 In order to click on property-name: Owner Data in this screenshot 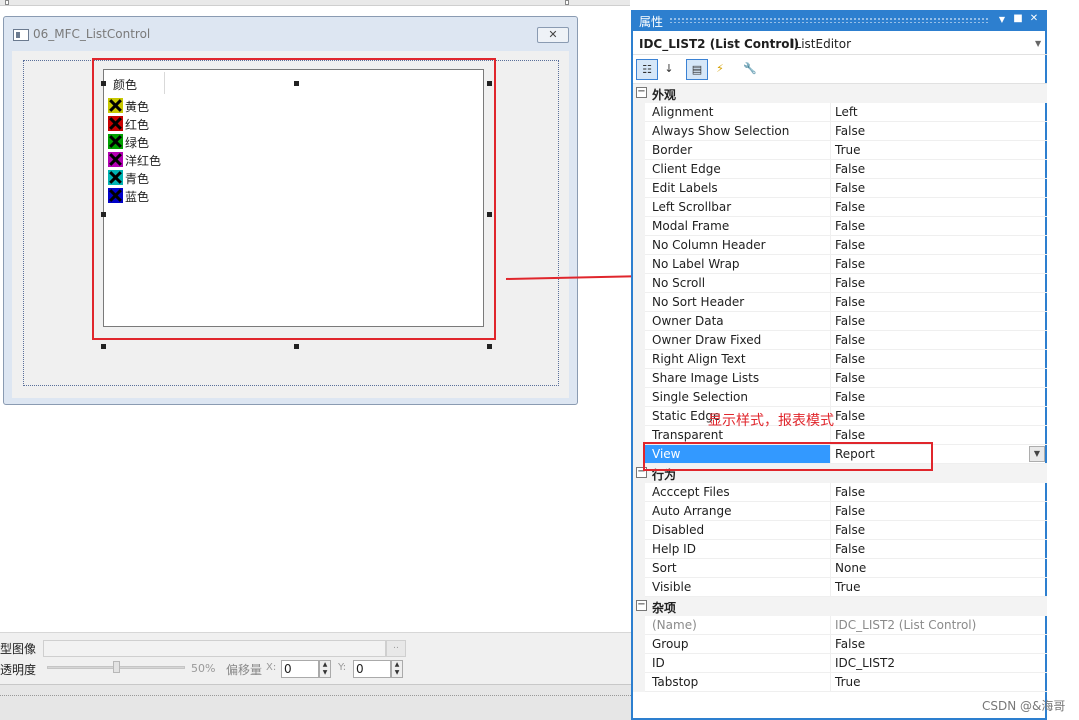, I will do `click(738, 321)`.